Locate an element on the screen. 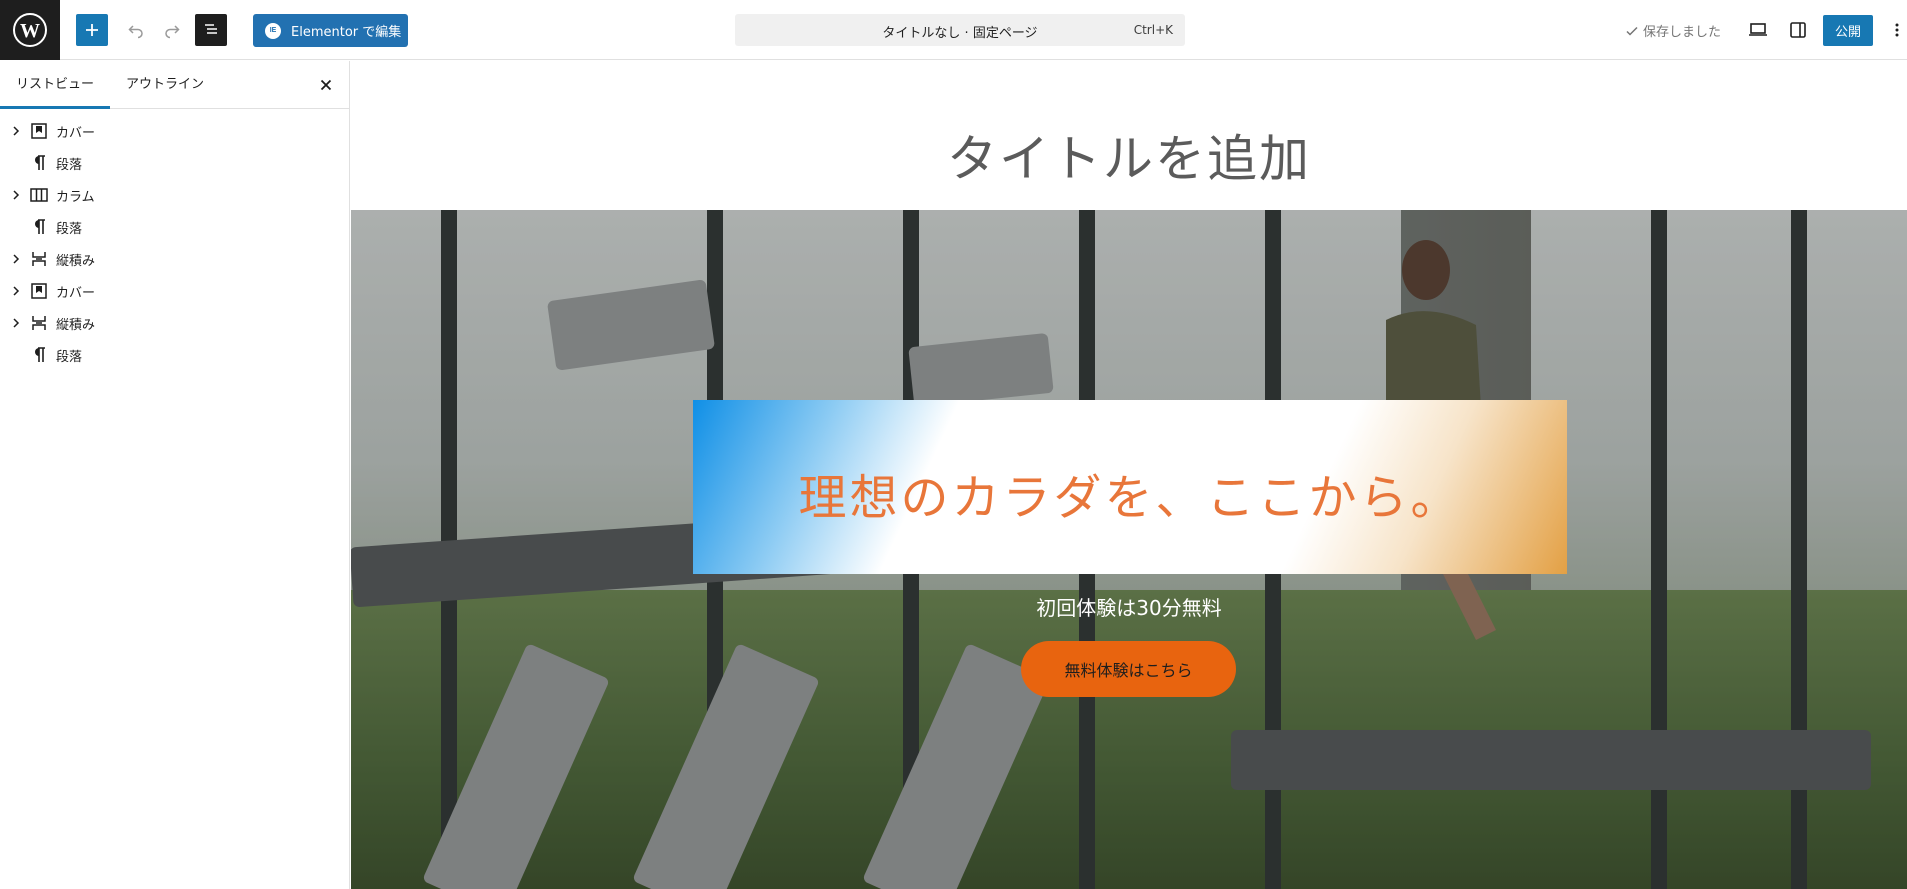 This screenshot has width=1907, height=889. columns-icon is located at coordinates (39, 195).